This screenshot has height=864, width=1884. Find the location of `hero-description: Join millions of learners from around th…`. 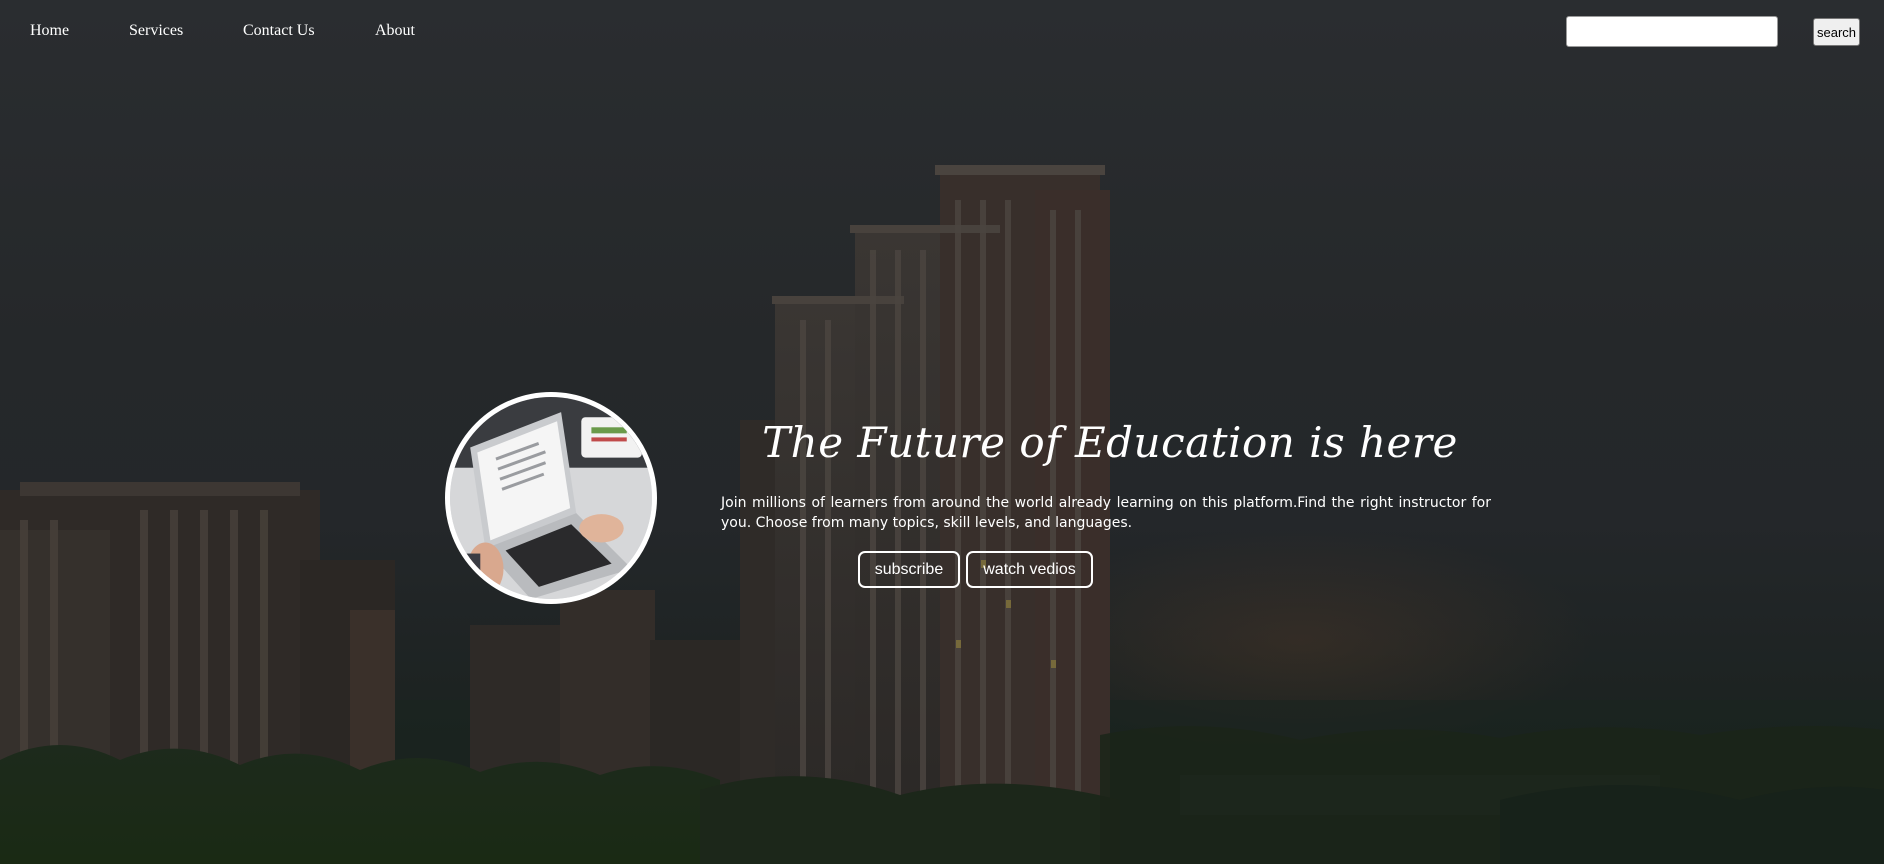

hero-description: Join millions of learners from around th… is located at coordinates (1106, 513).